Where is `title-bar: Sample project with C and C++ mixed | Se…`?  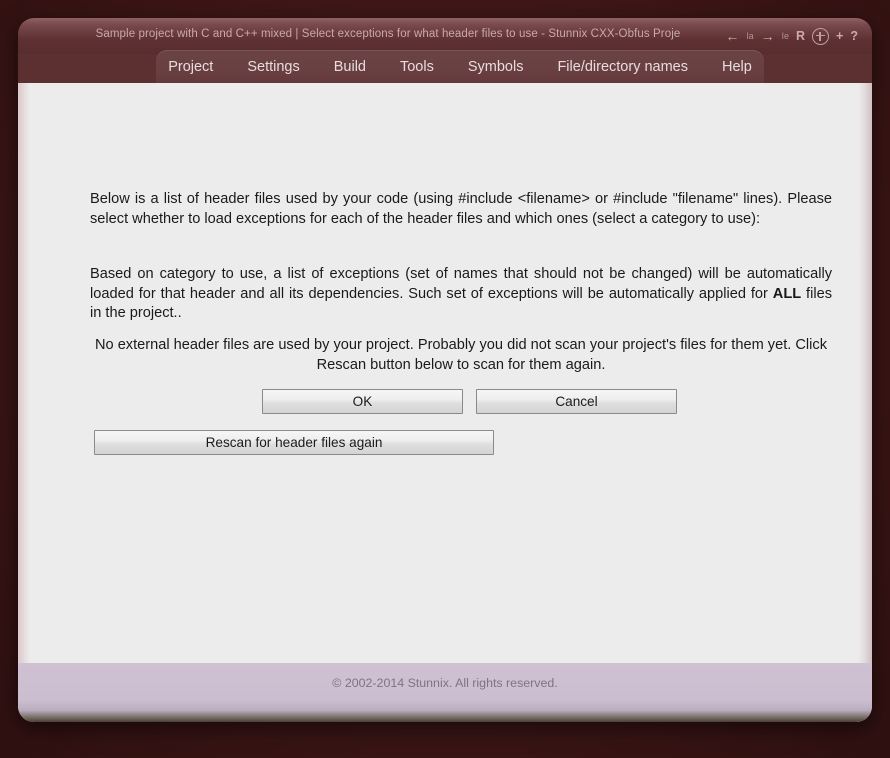 title-bar: Sample project with C and C++ mixed | Se… is located at coordinates (445, 36).